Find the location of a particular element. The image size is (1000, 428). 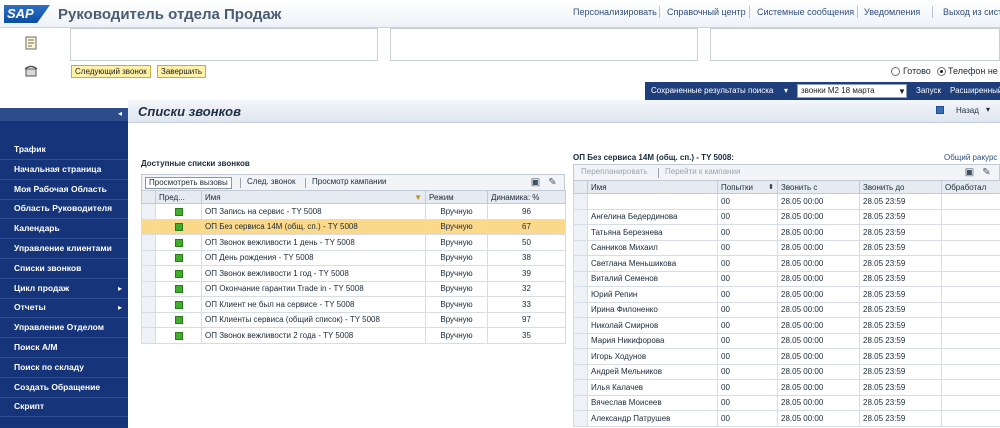

filter-icon: ▼ is located at coordinates (418, 197).